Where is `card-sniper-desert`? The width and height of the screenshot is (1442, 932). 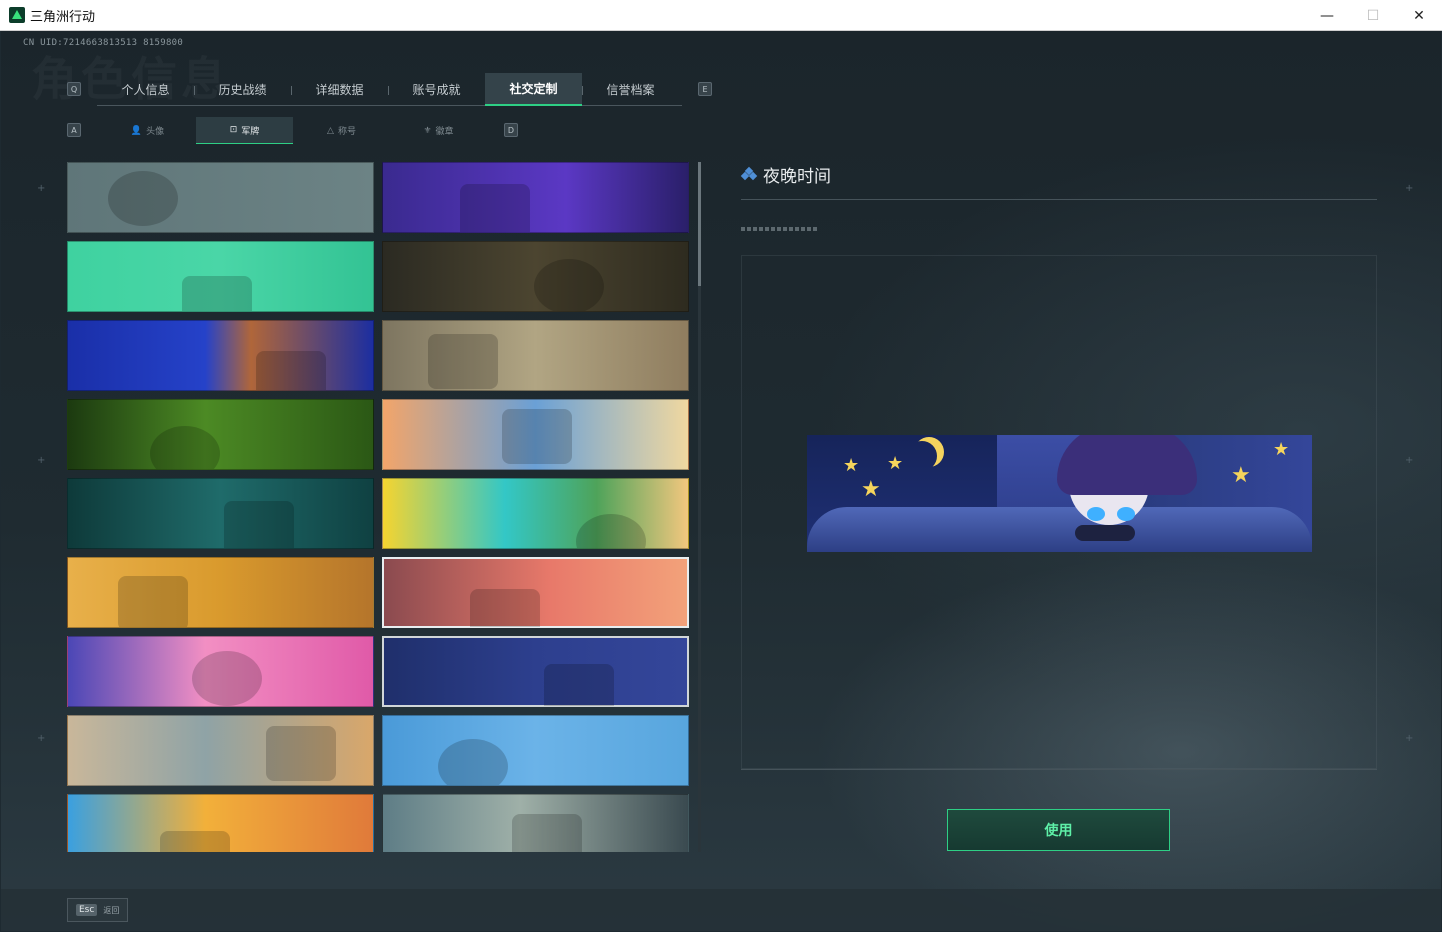 card-sniper-desert is located at coordinates (535, 355).